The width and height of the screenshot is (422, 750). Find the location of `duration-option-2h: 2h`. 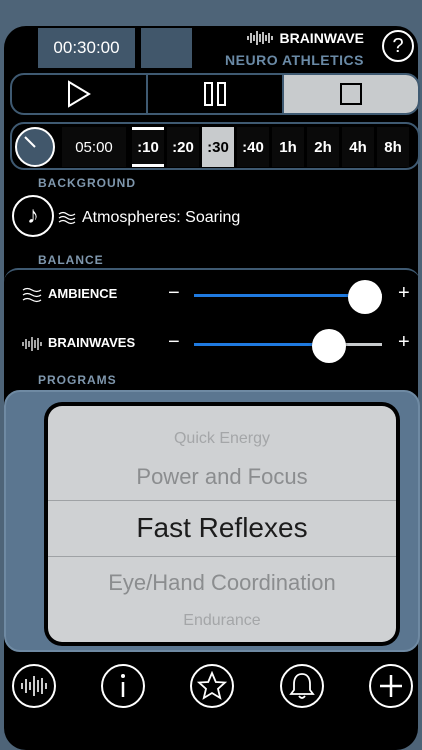

duration-option-2h: 2h is located at coordinates (323, 147).